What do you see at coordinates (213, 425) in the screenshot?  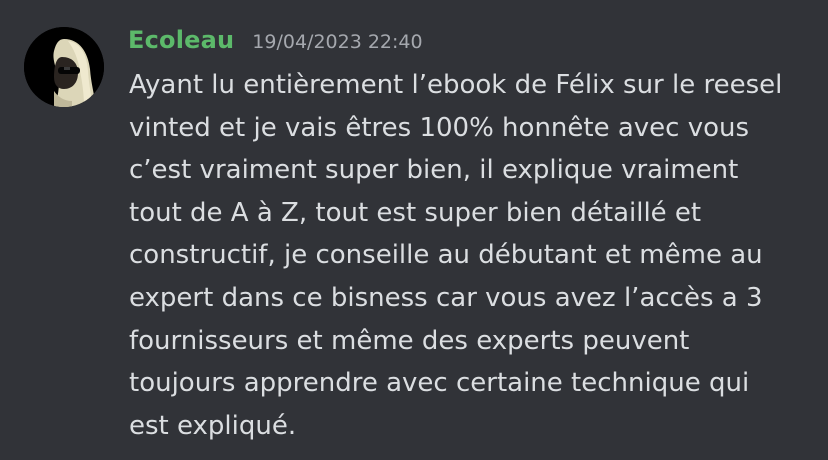 I see `message-line: est expliqué.` at bounding box center [213, 425].